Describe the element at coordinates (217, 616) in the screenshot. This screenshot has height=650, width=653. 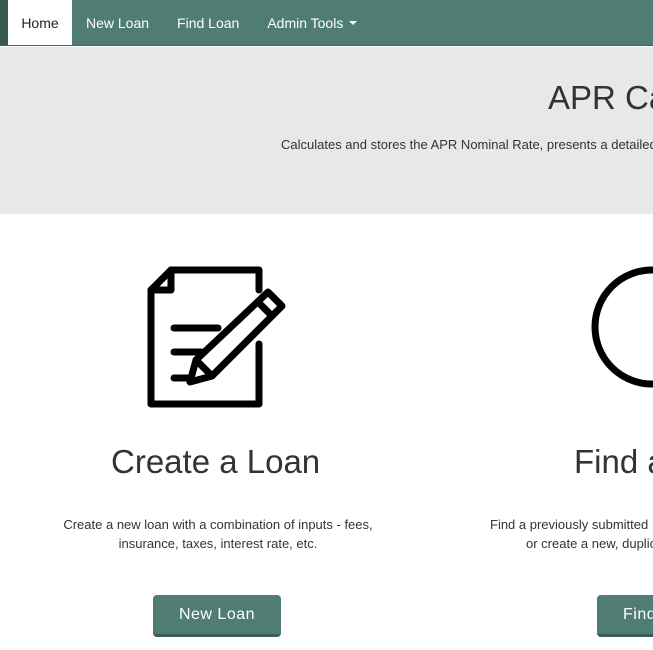
I see `new-loan-button: New Loan` at that location.